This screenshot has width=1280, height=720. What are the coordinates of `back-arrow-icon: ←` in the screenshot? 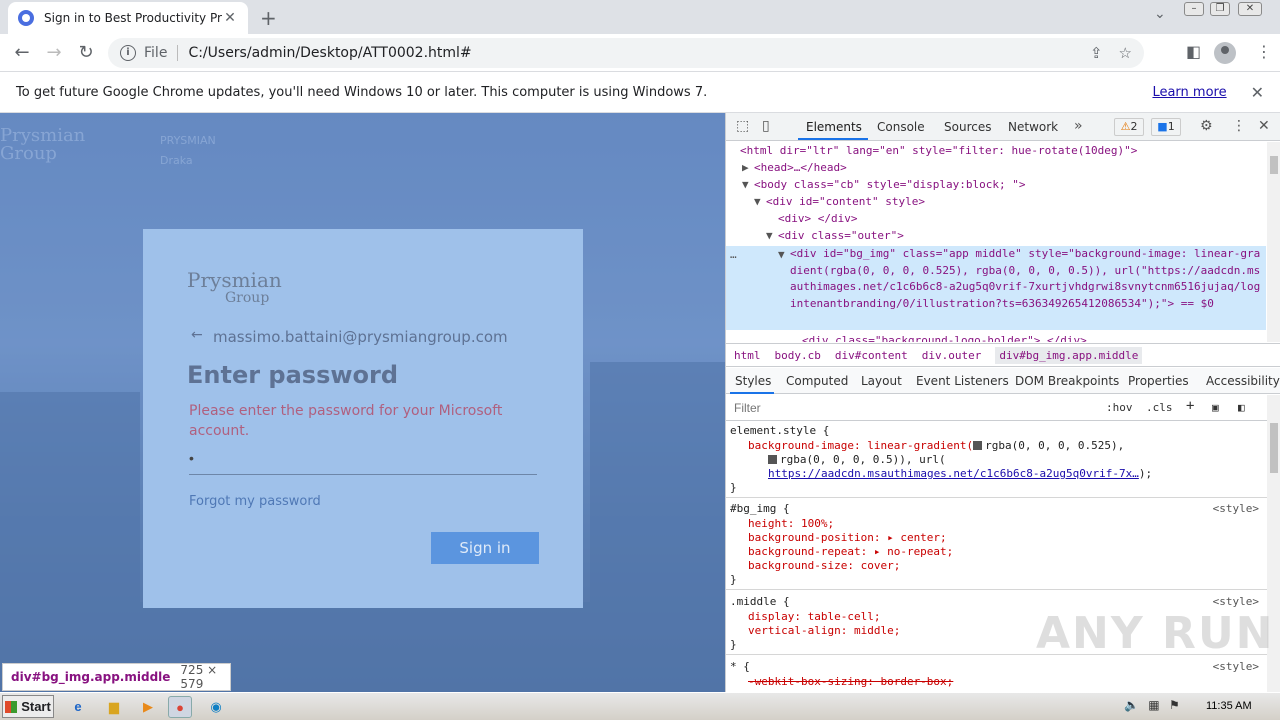 It's located at (197, 335).